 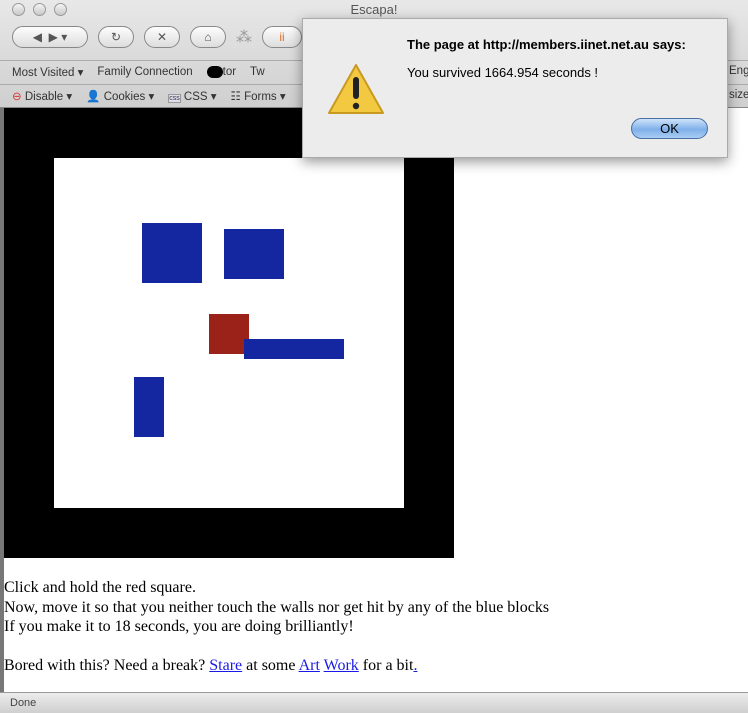 I want to click on resize-menu: size, so click(x=738, y=95).